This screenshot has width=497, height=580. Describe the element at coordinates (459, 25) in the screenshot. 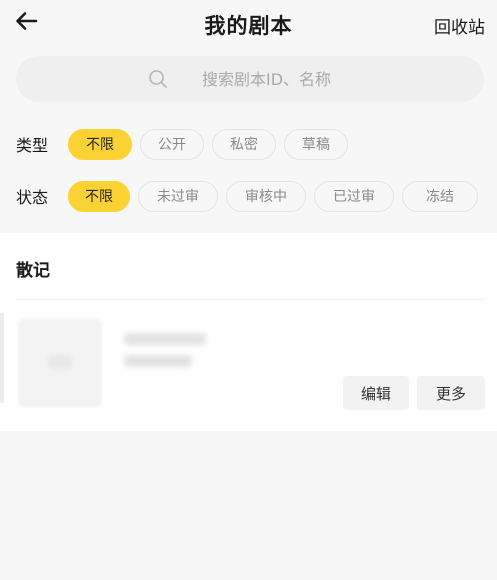

I see `recycle-bin-link: 回收站` at that location.